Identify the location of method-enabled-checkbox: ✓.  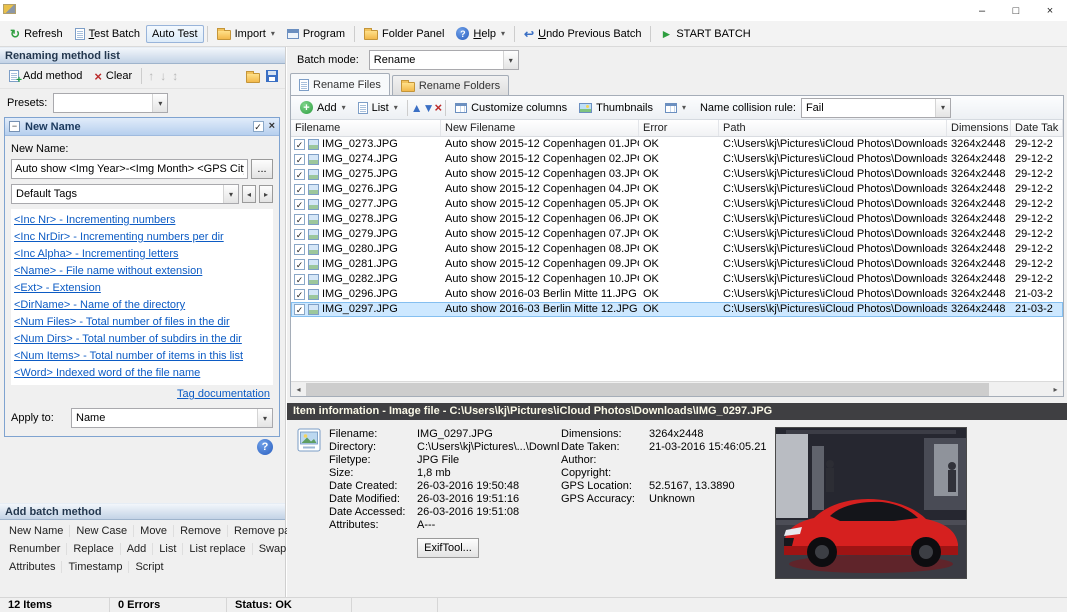
(258, 126).